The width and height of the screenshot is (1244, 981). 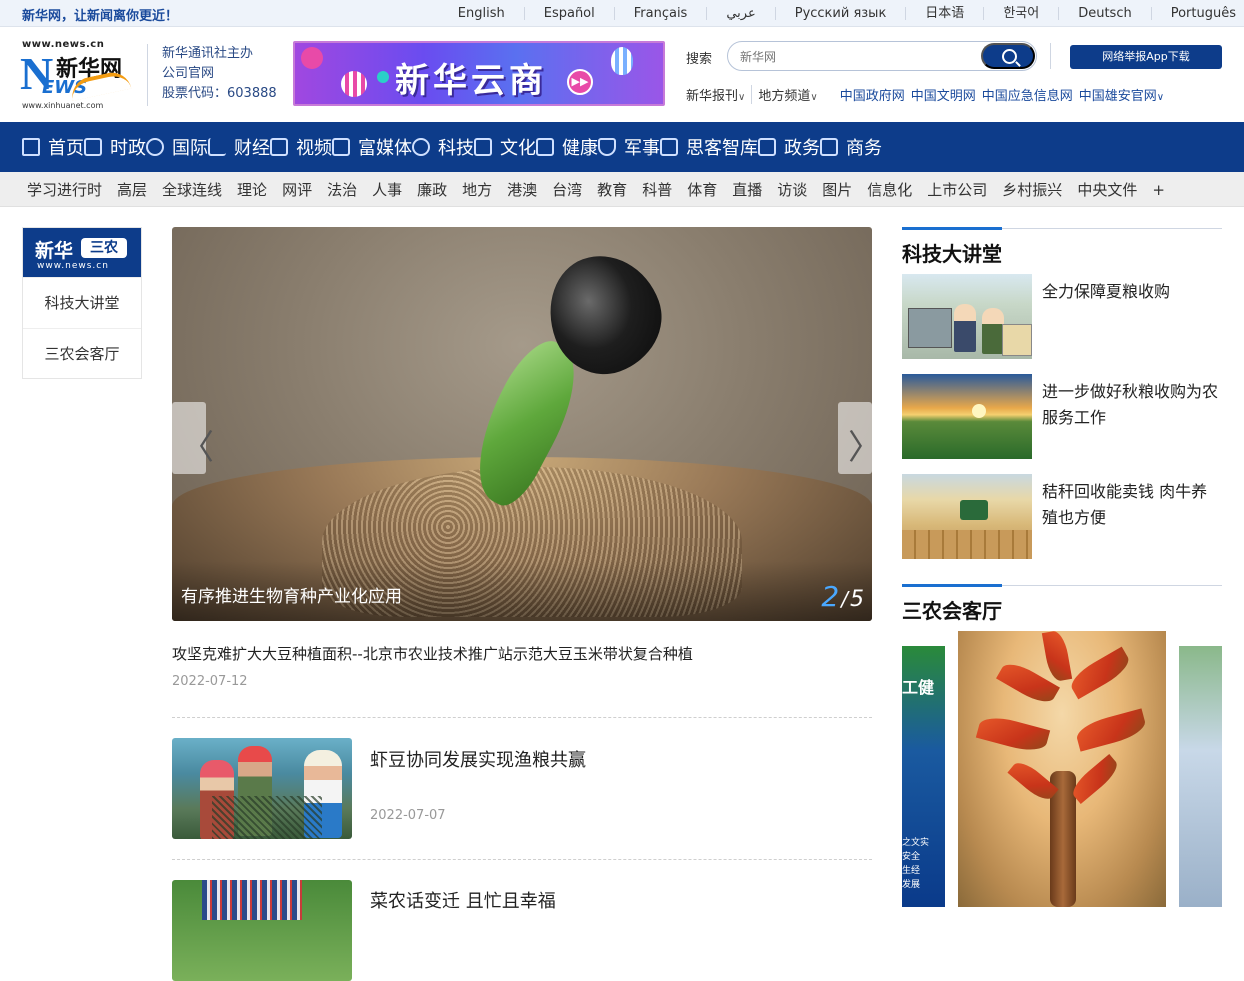 What do you see at coordinates (505, 147) in the screenshot?
I see `nav-item-culture: 文化` at bounding box center [505, 147].